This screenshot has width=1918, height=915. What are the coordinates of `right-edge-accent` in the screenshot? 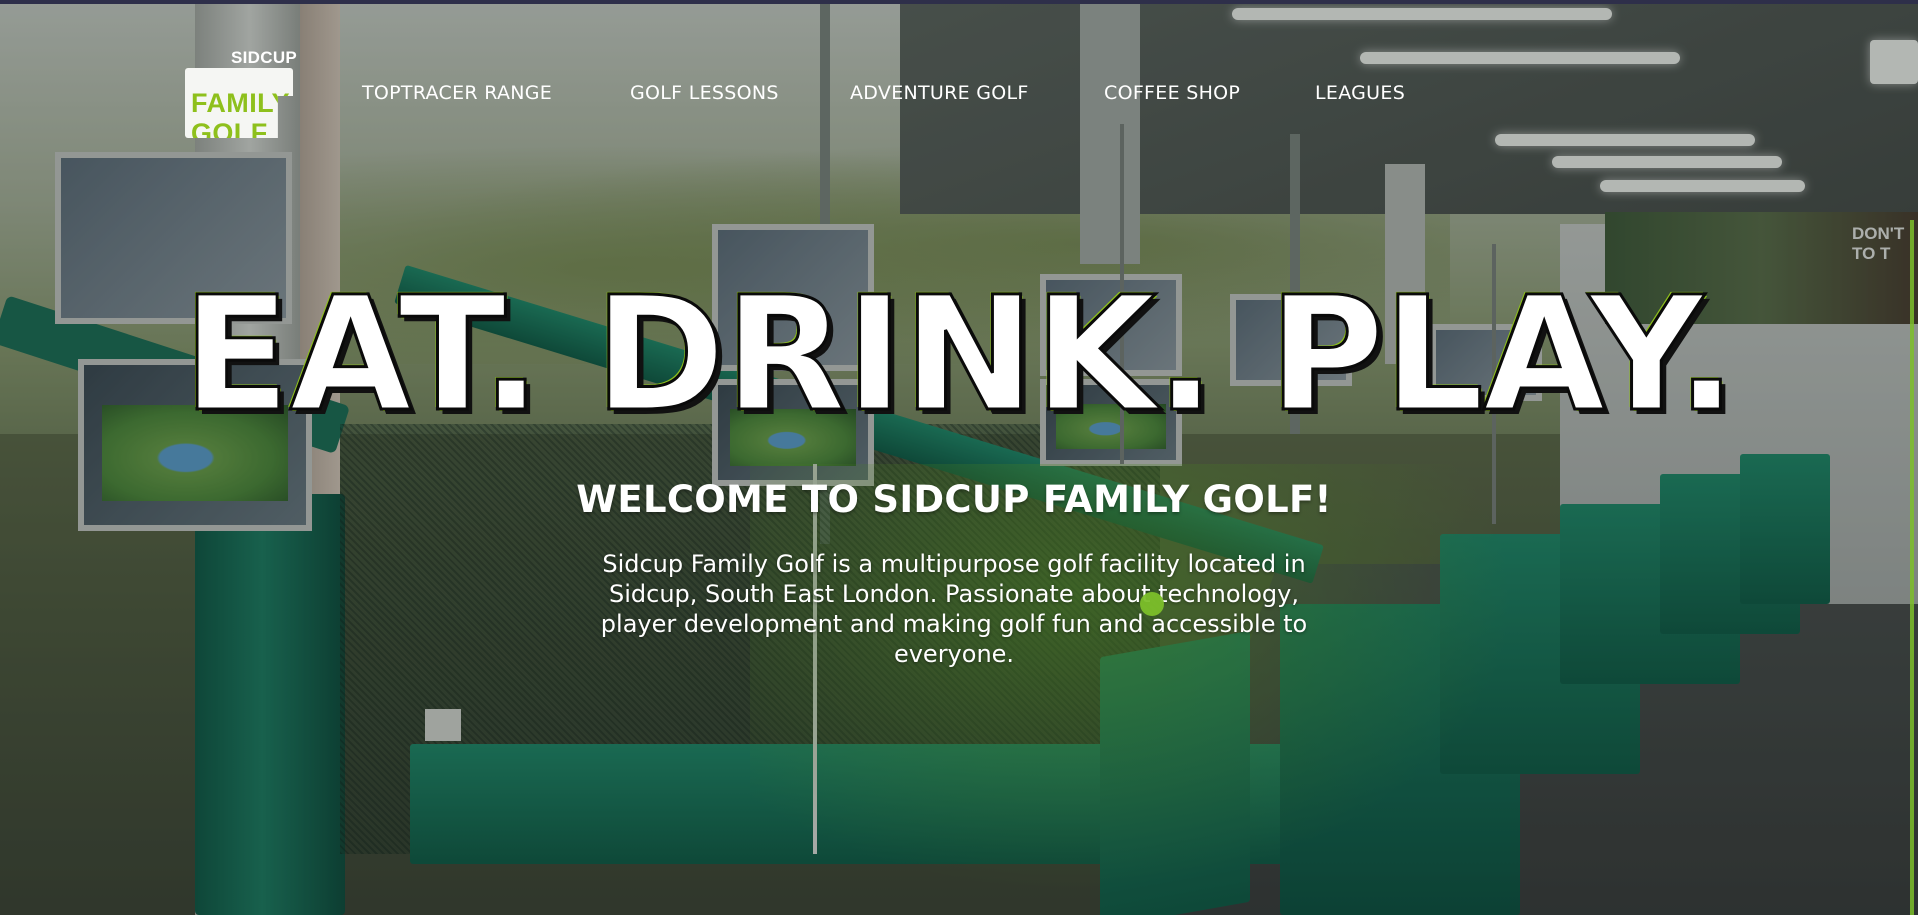 It's located at (1912, 567).